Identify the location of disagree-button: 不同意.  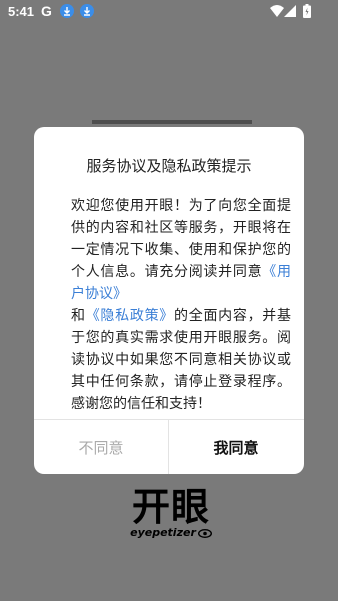
(101, 447).